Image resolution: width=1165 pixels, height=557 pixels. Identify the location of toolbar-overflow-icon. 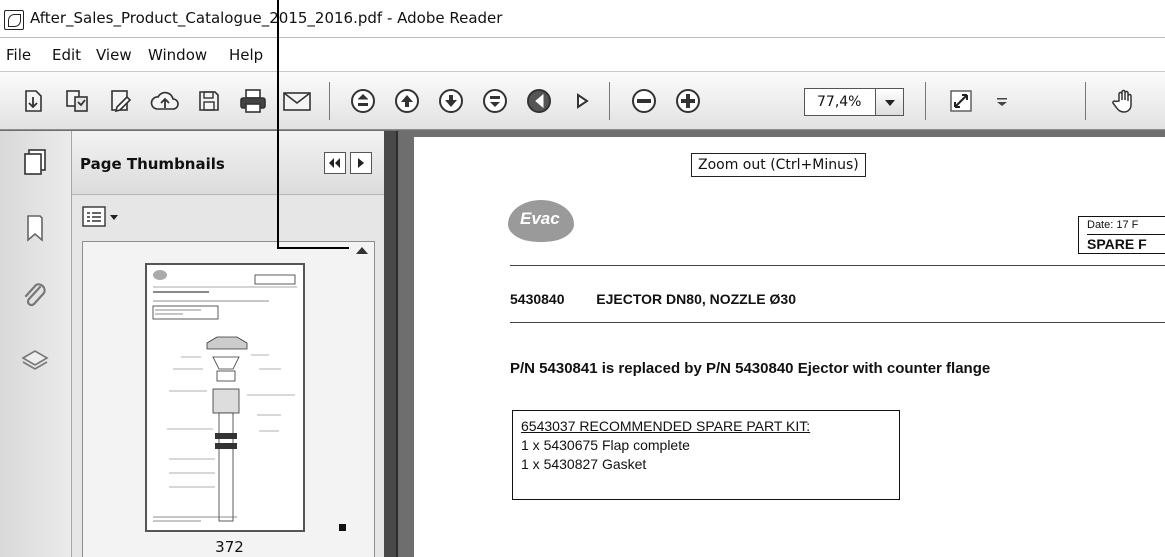
(1002, 101).